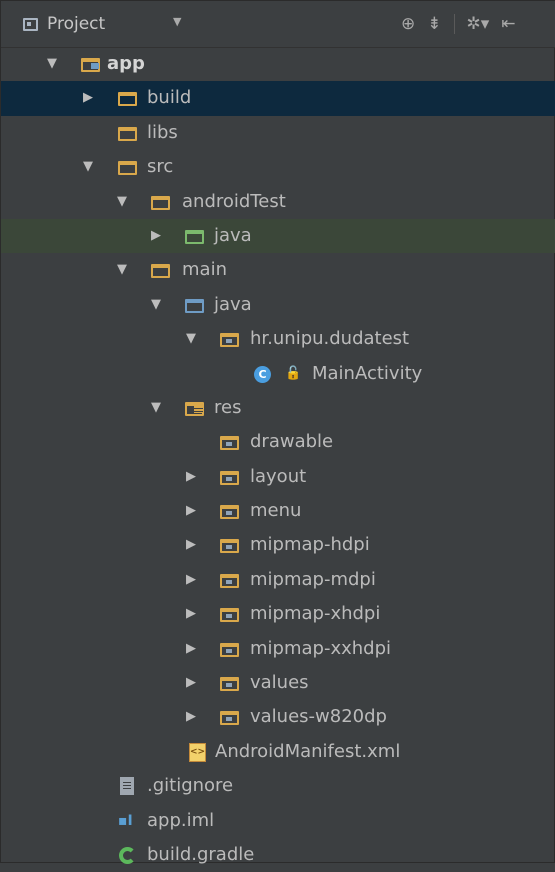  Describe the element at coordinates (308, 751) in the screenshot. I see `tree-node-label: AndroidManifest.xml` at that location.